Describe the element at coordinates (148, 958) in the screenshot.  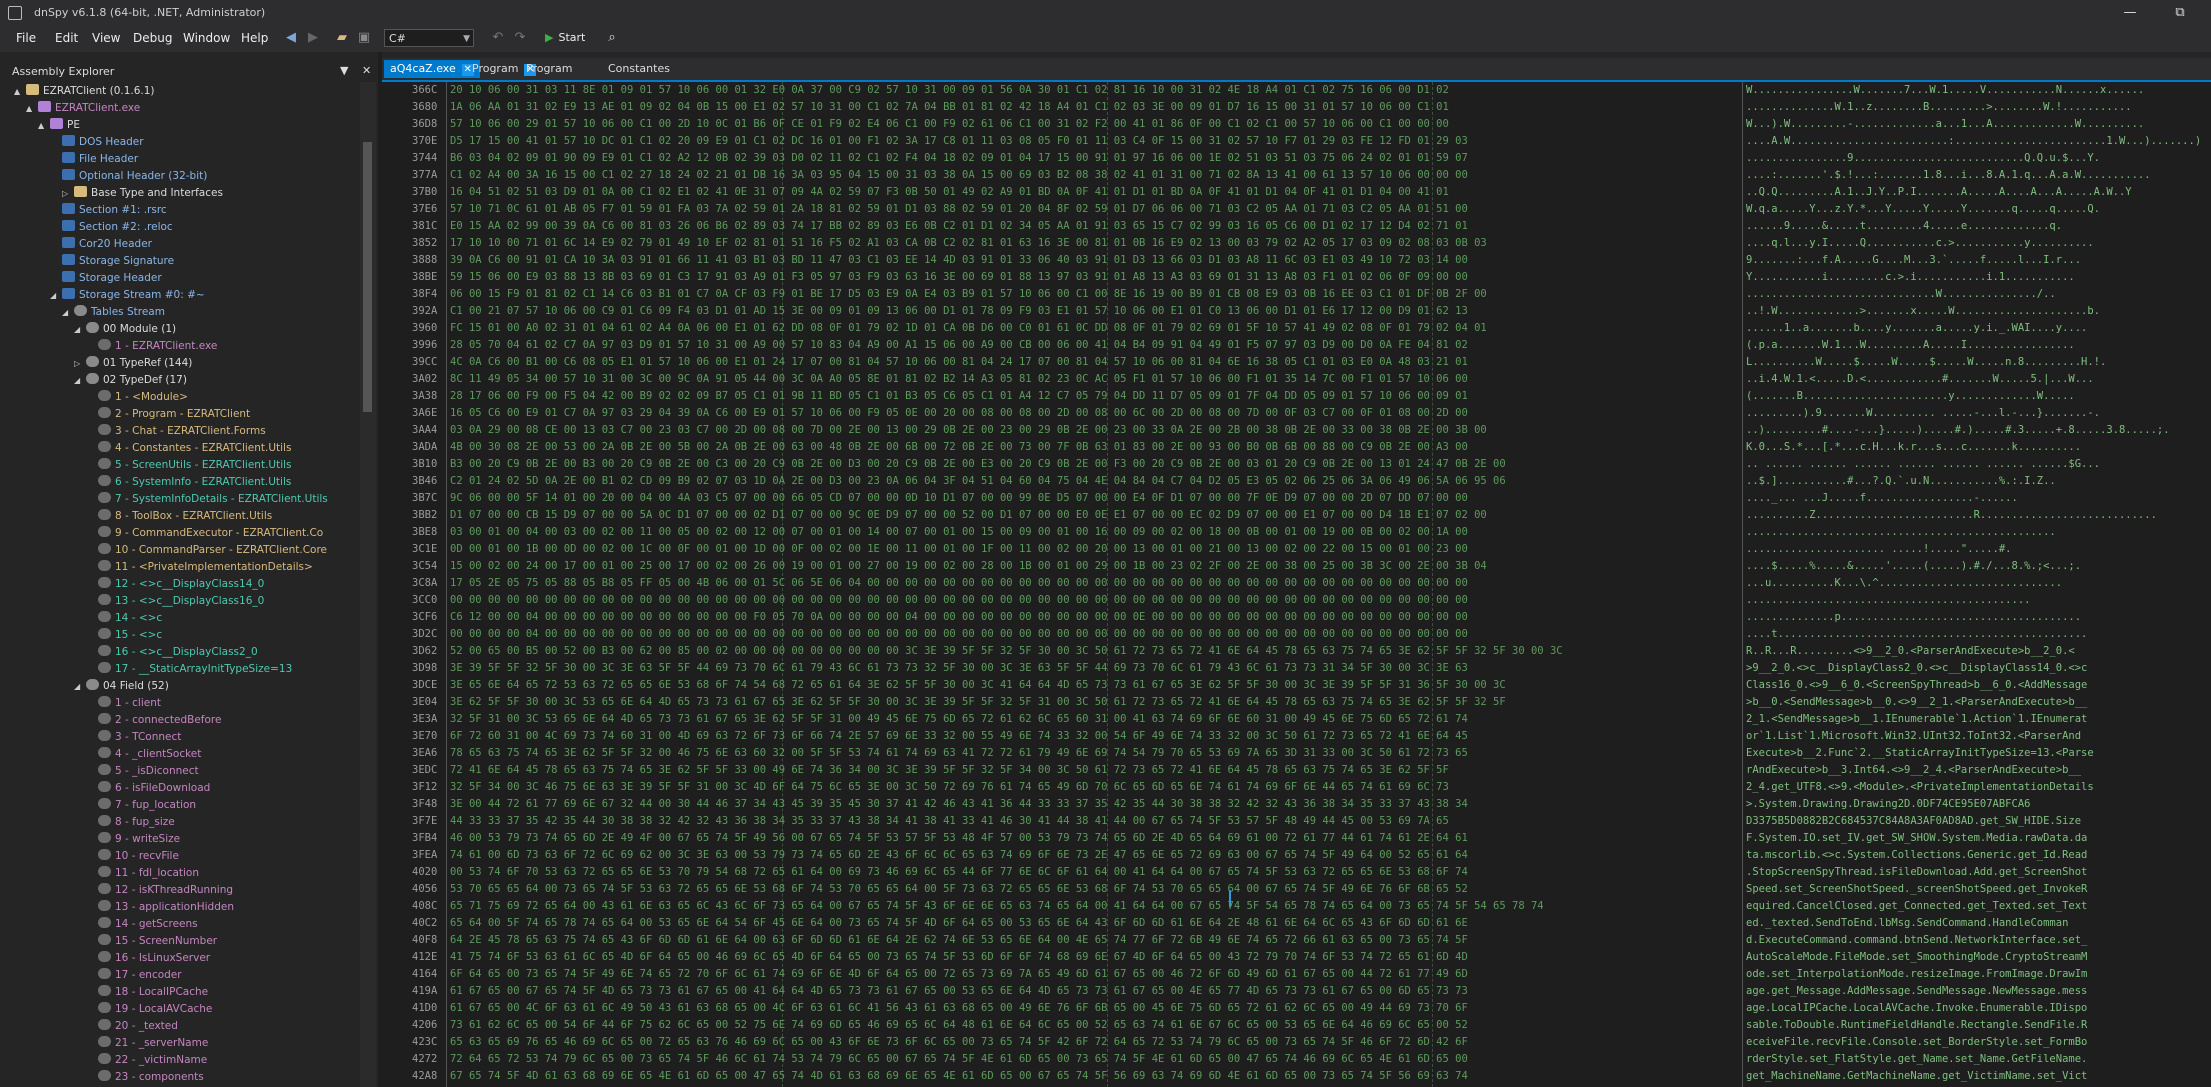
I see `tree-node: 16 - IsLinuxServer` at that location.